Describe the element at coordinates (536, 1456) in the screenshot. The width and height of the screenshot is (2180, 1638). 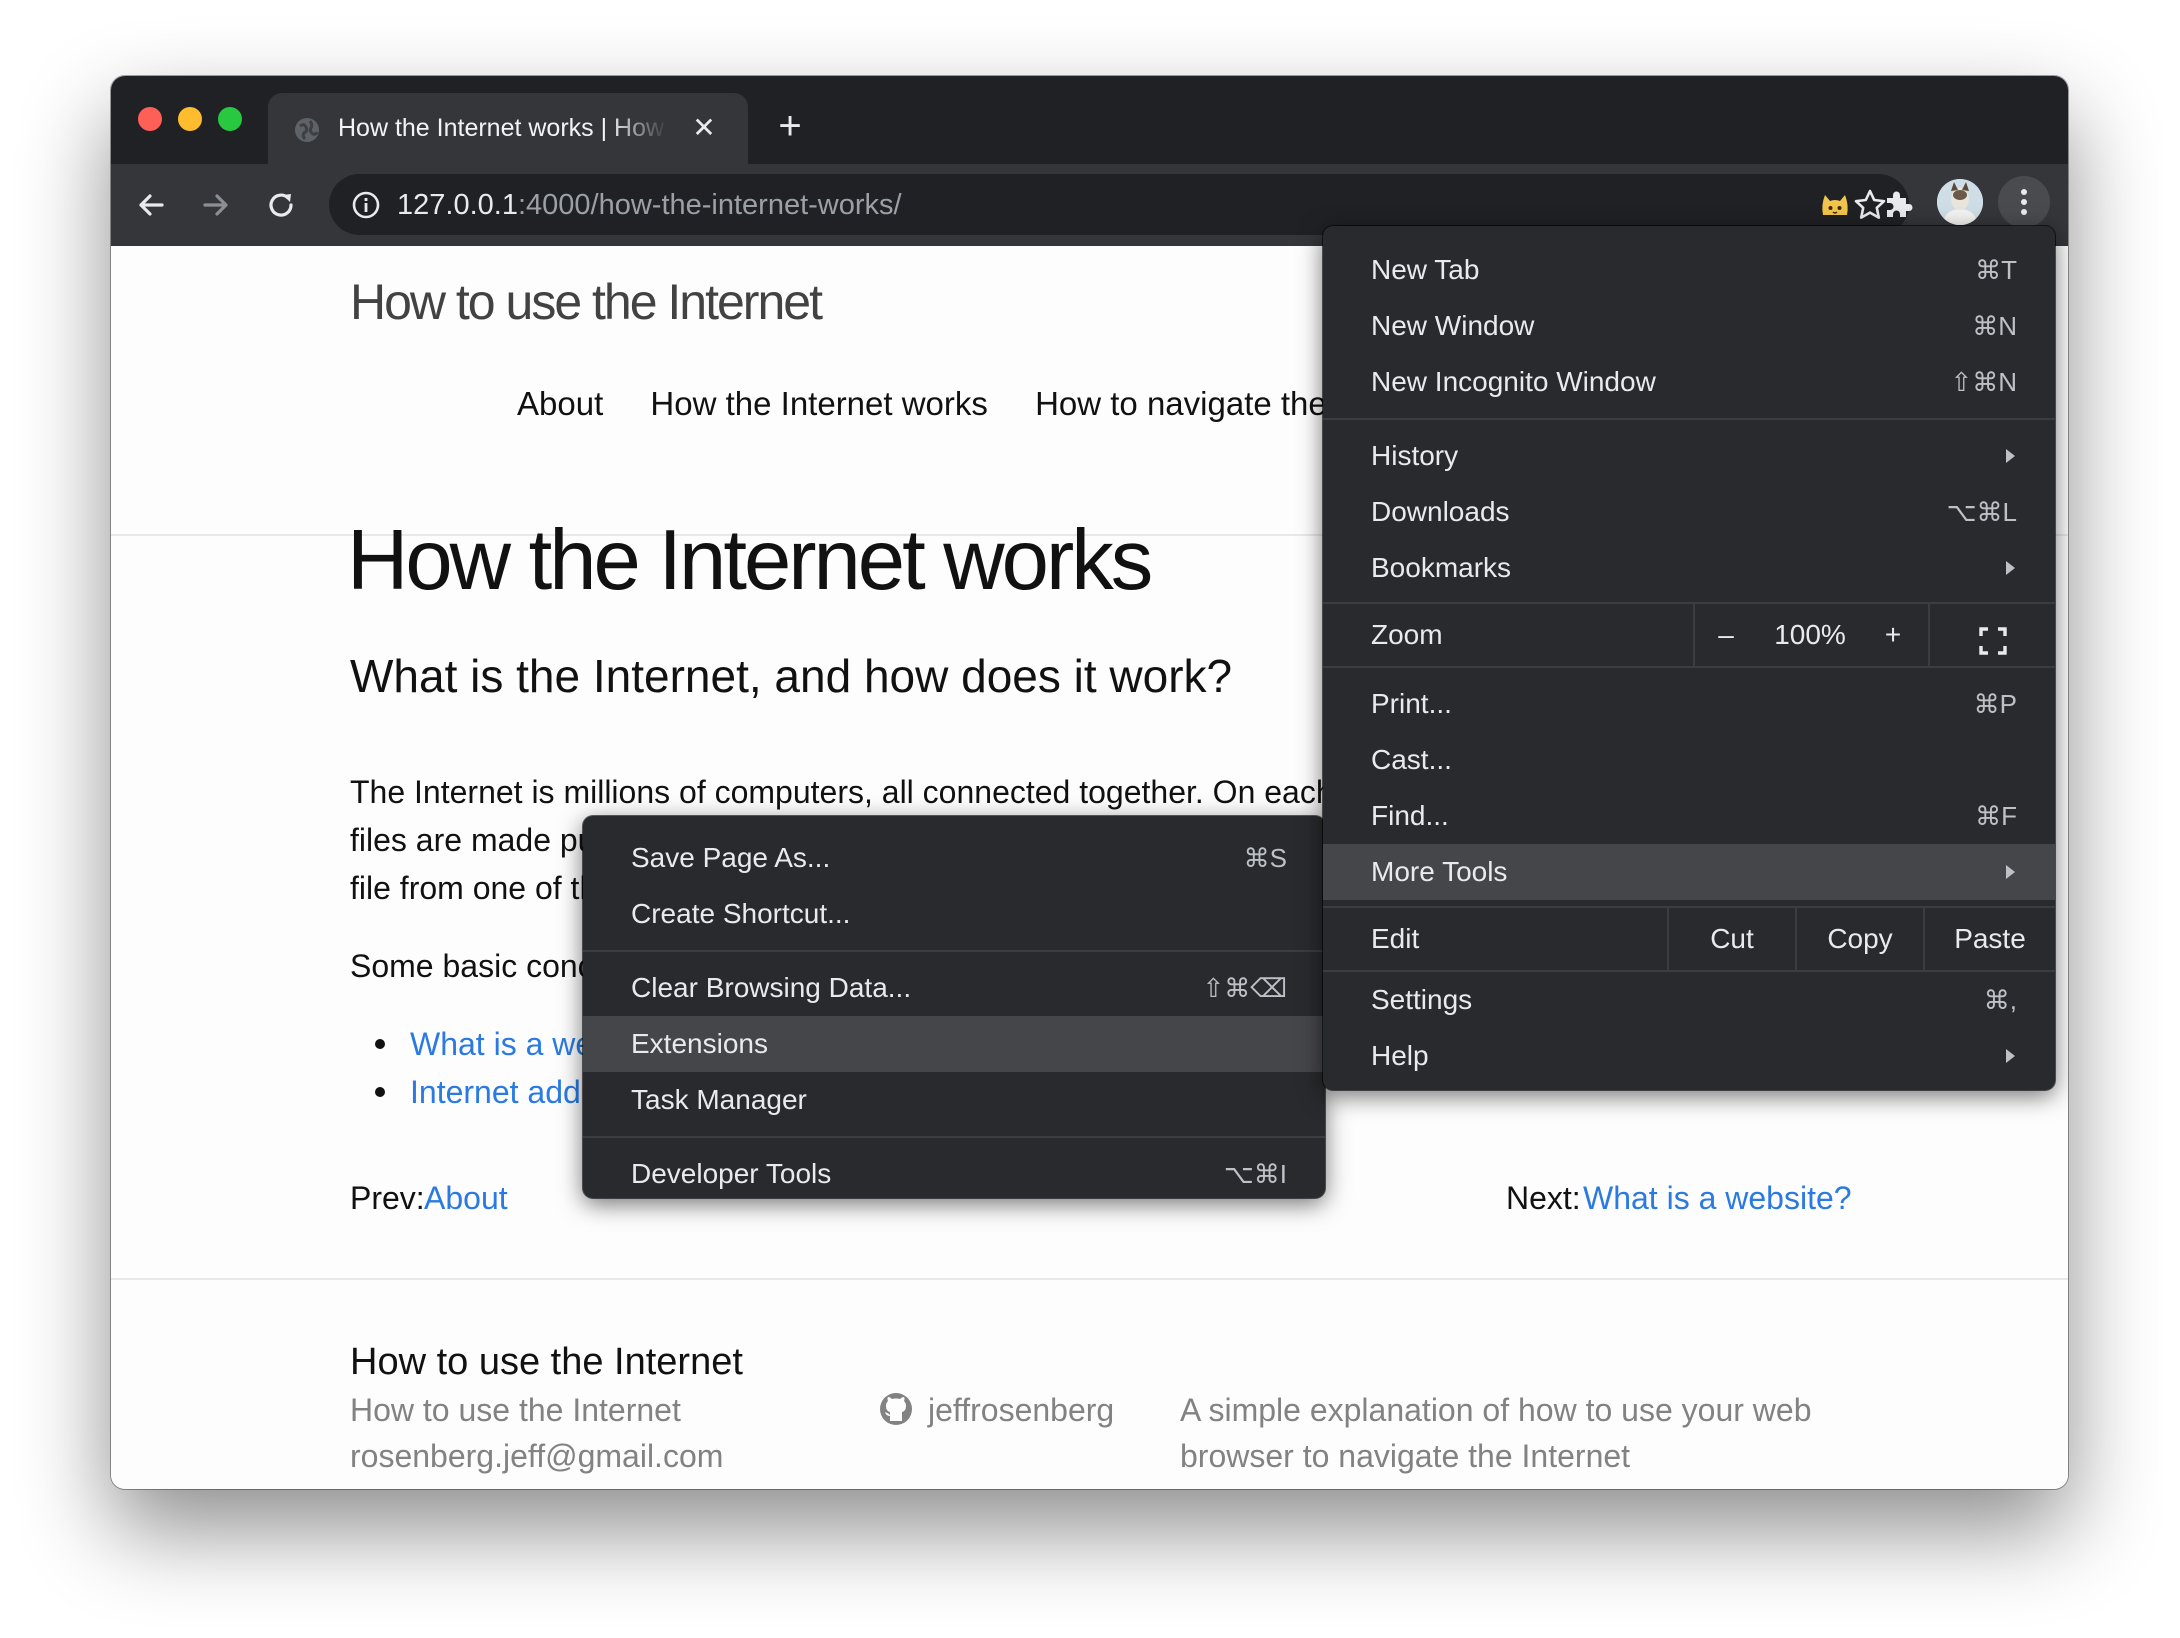
I see `footer-email-link: rosenberg.jeff@gmail.com` at that location.